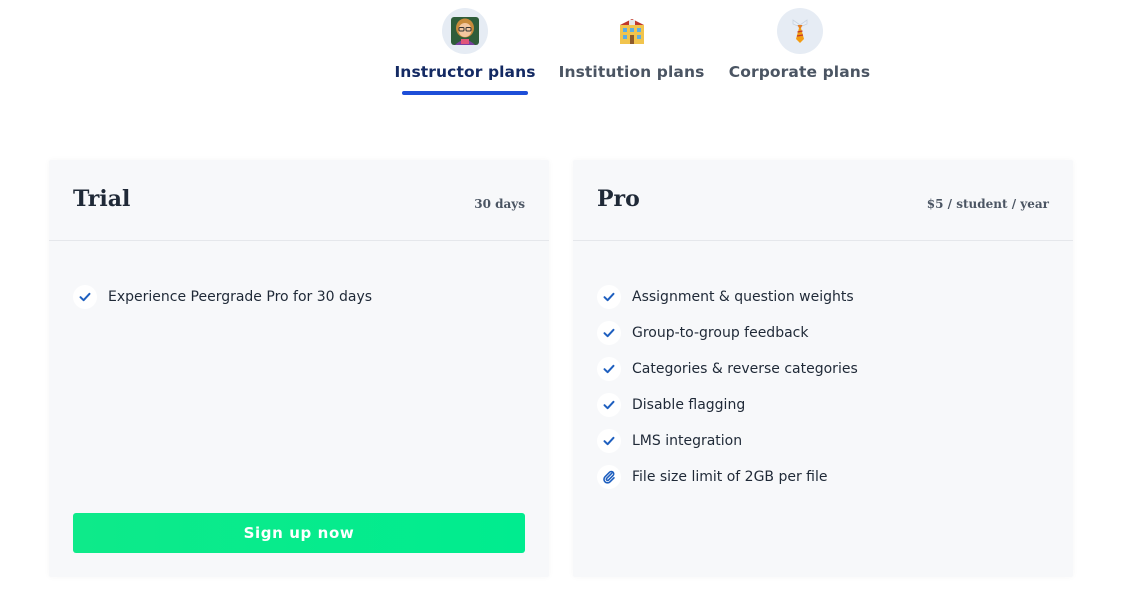 This screenshot has width=1122, height=593. I want to click on feature-text: Experience Peergrade Pro for 30 days, so click(240, 297).